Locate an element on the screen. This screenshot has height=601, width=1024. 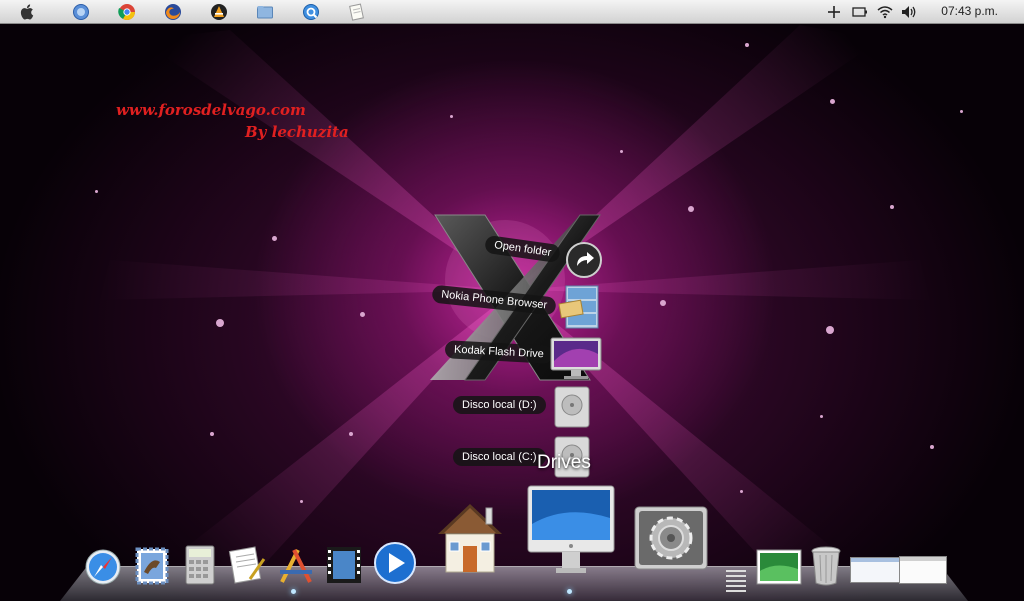
quicktime-icon is located at coordinates (311, 12).